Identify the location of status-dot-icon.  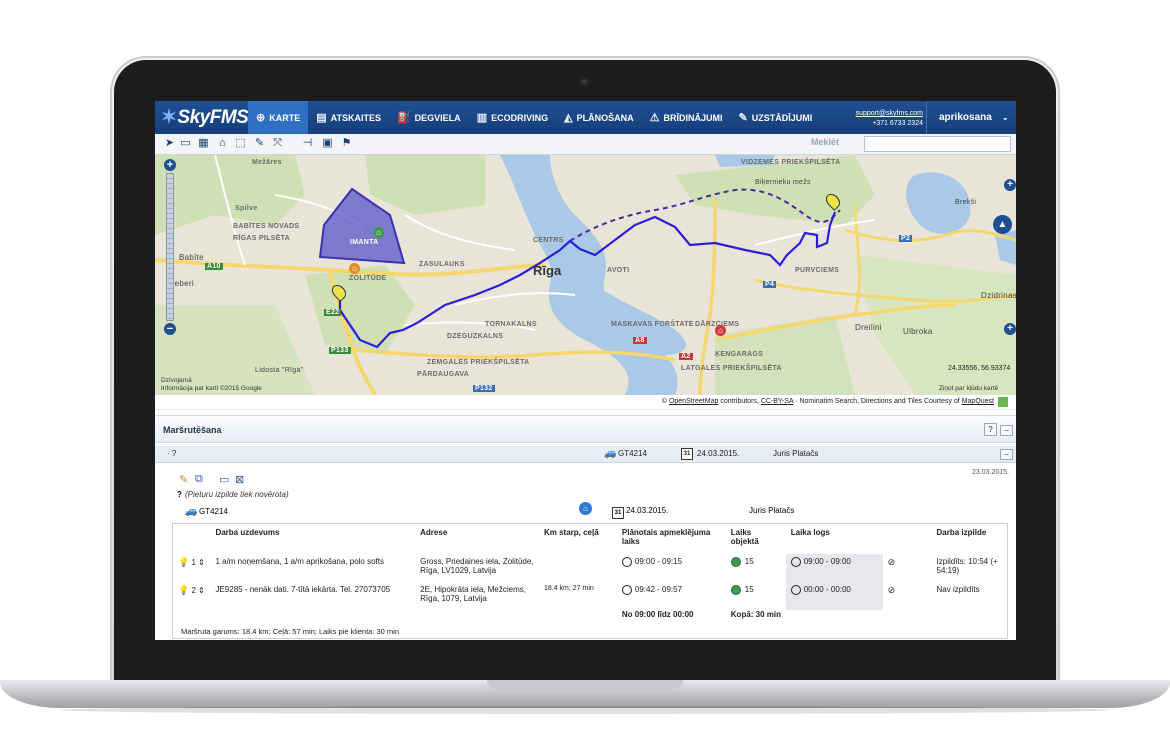
(735, 562).